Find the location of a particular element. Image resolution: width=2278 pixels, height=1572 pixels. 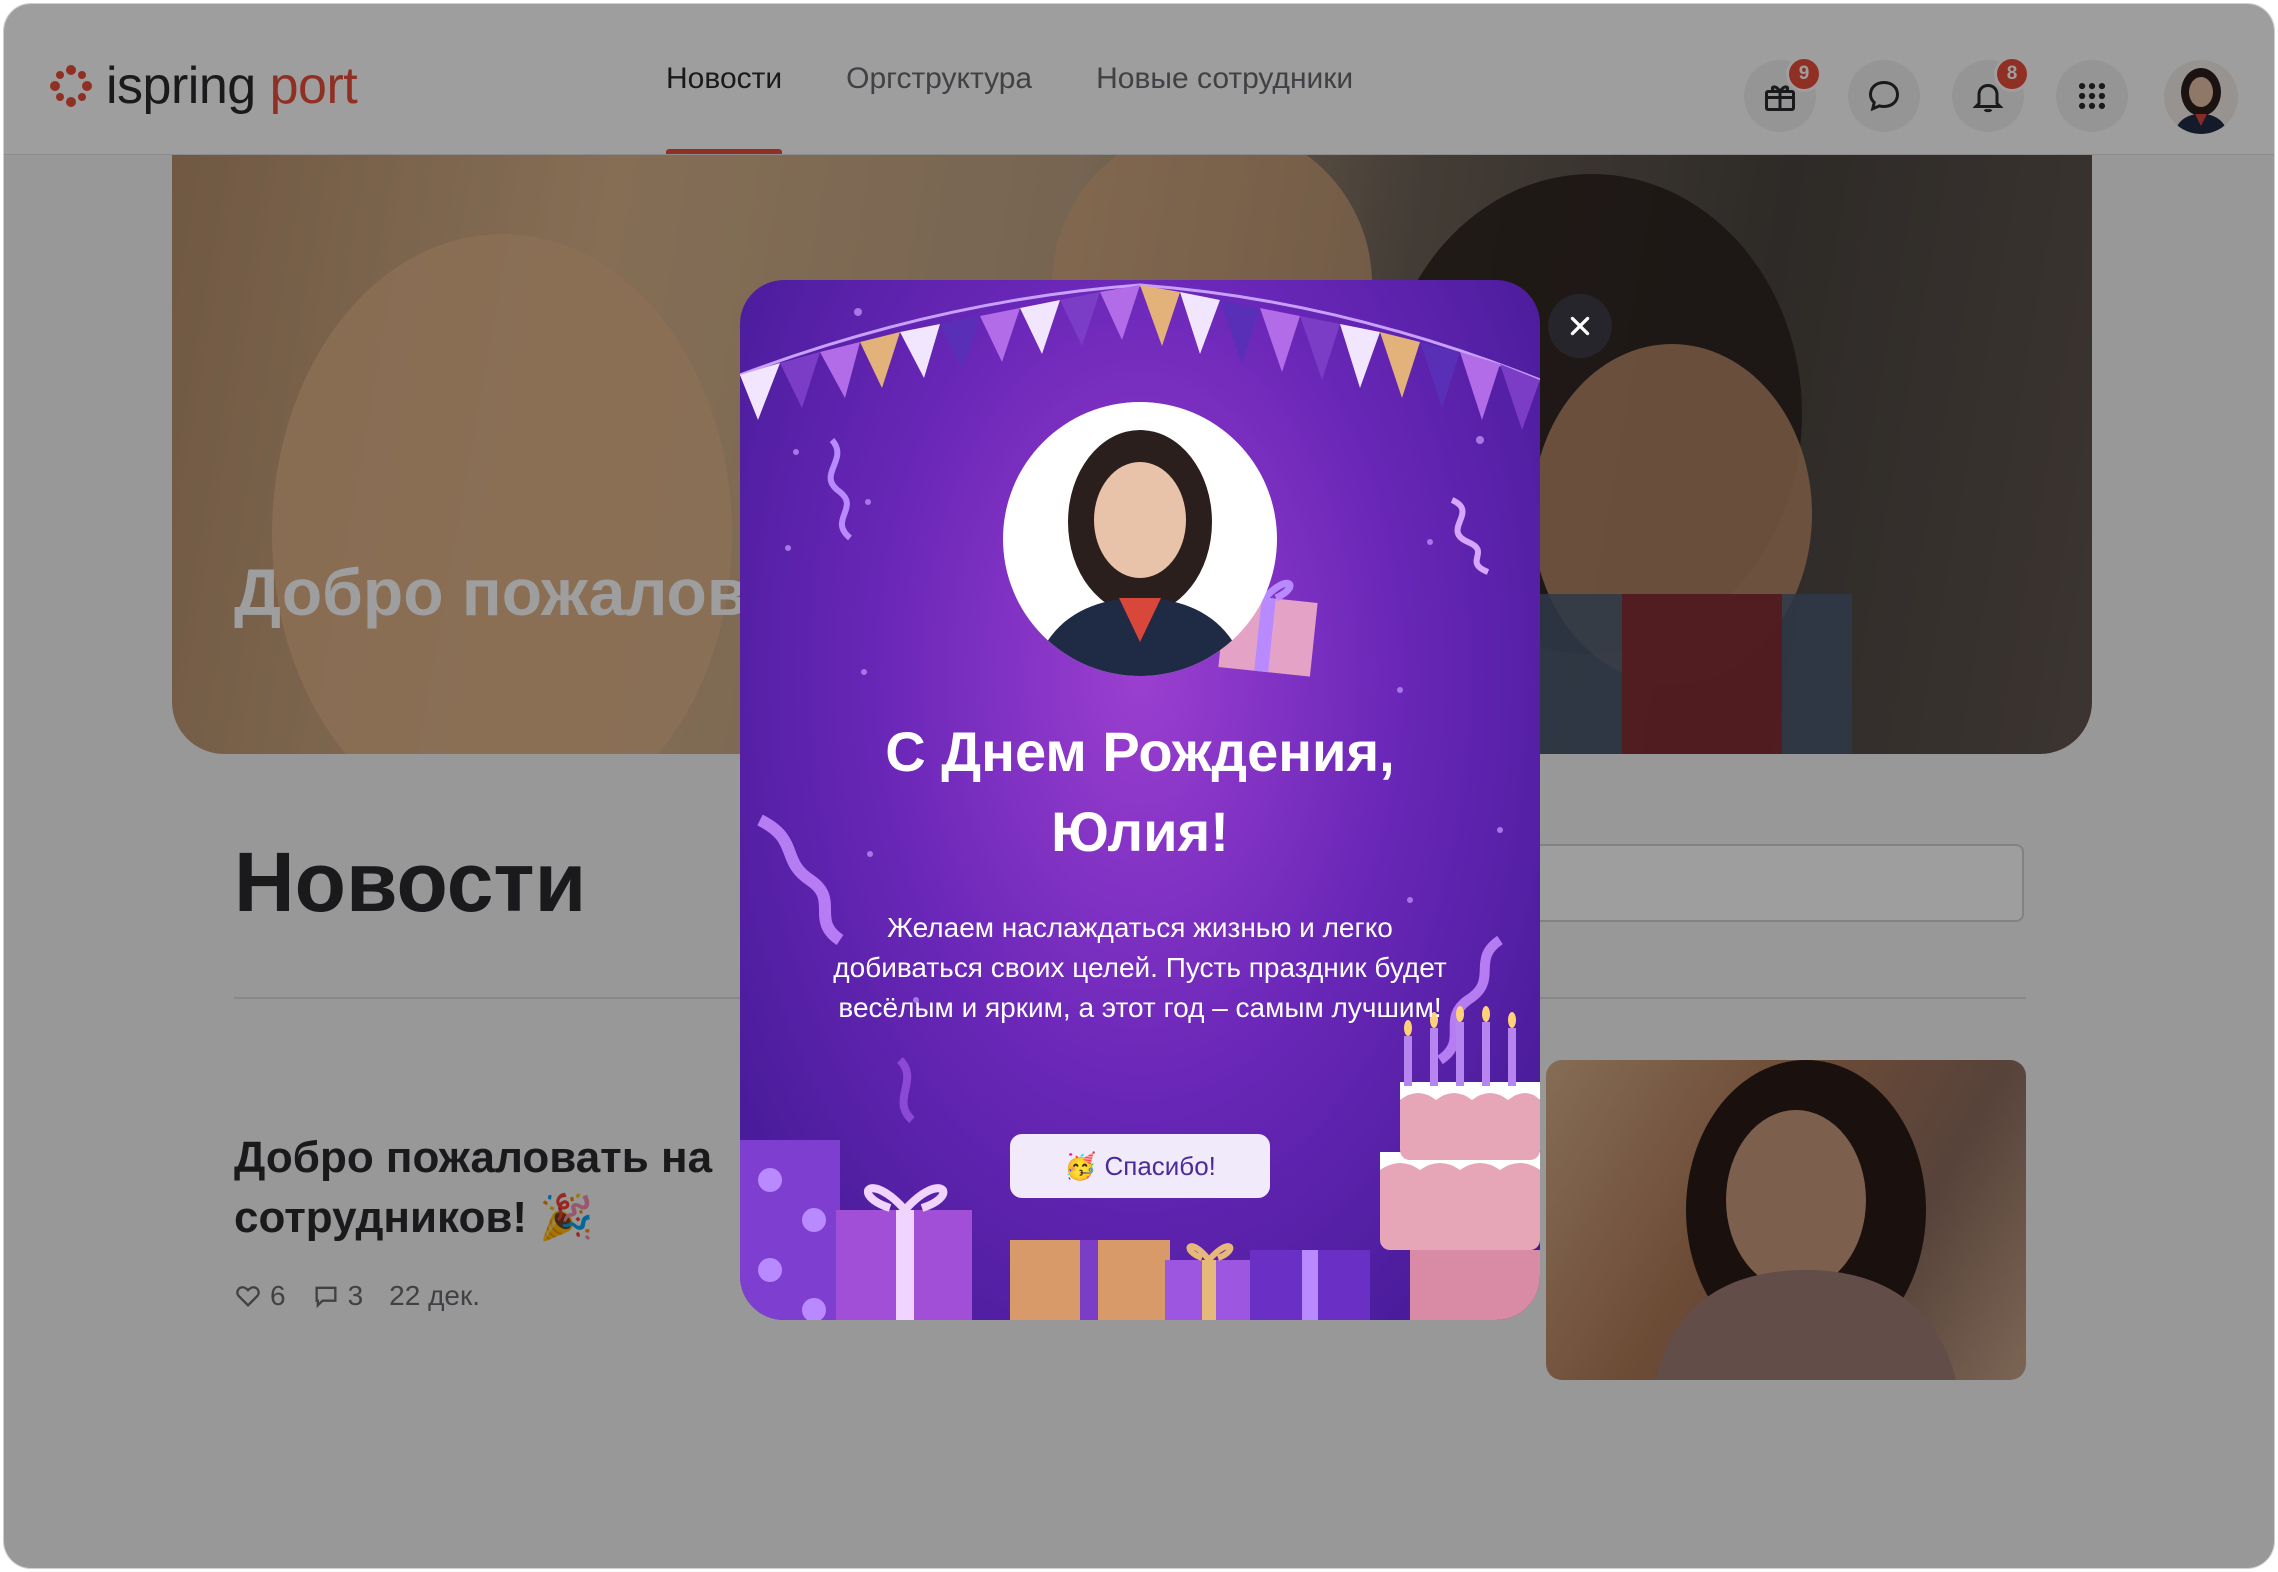

party-face-icon: 🥳 is located at coordinates (1080, 1165).